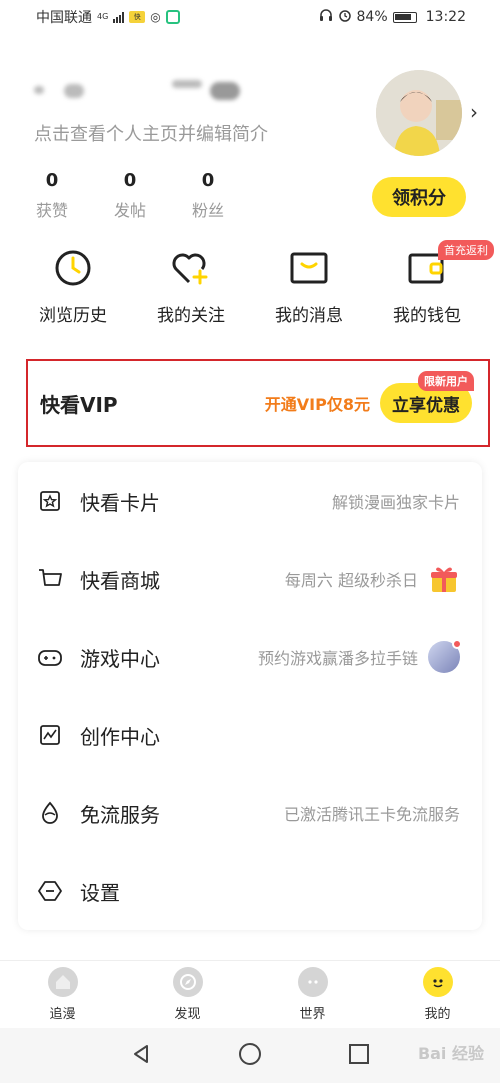  I want to click on menu-item-desc: 已激活腾讯王卡免流服务, so click(371, 814).